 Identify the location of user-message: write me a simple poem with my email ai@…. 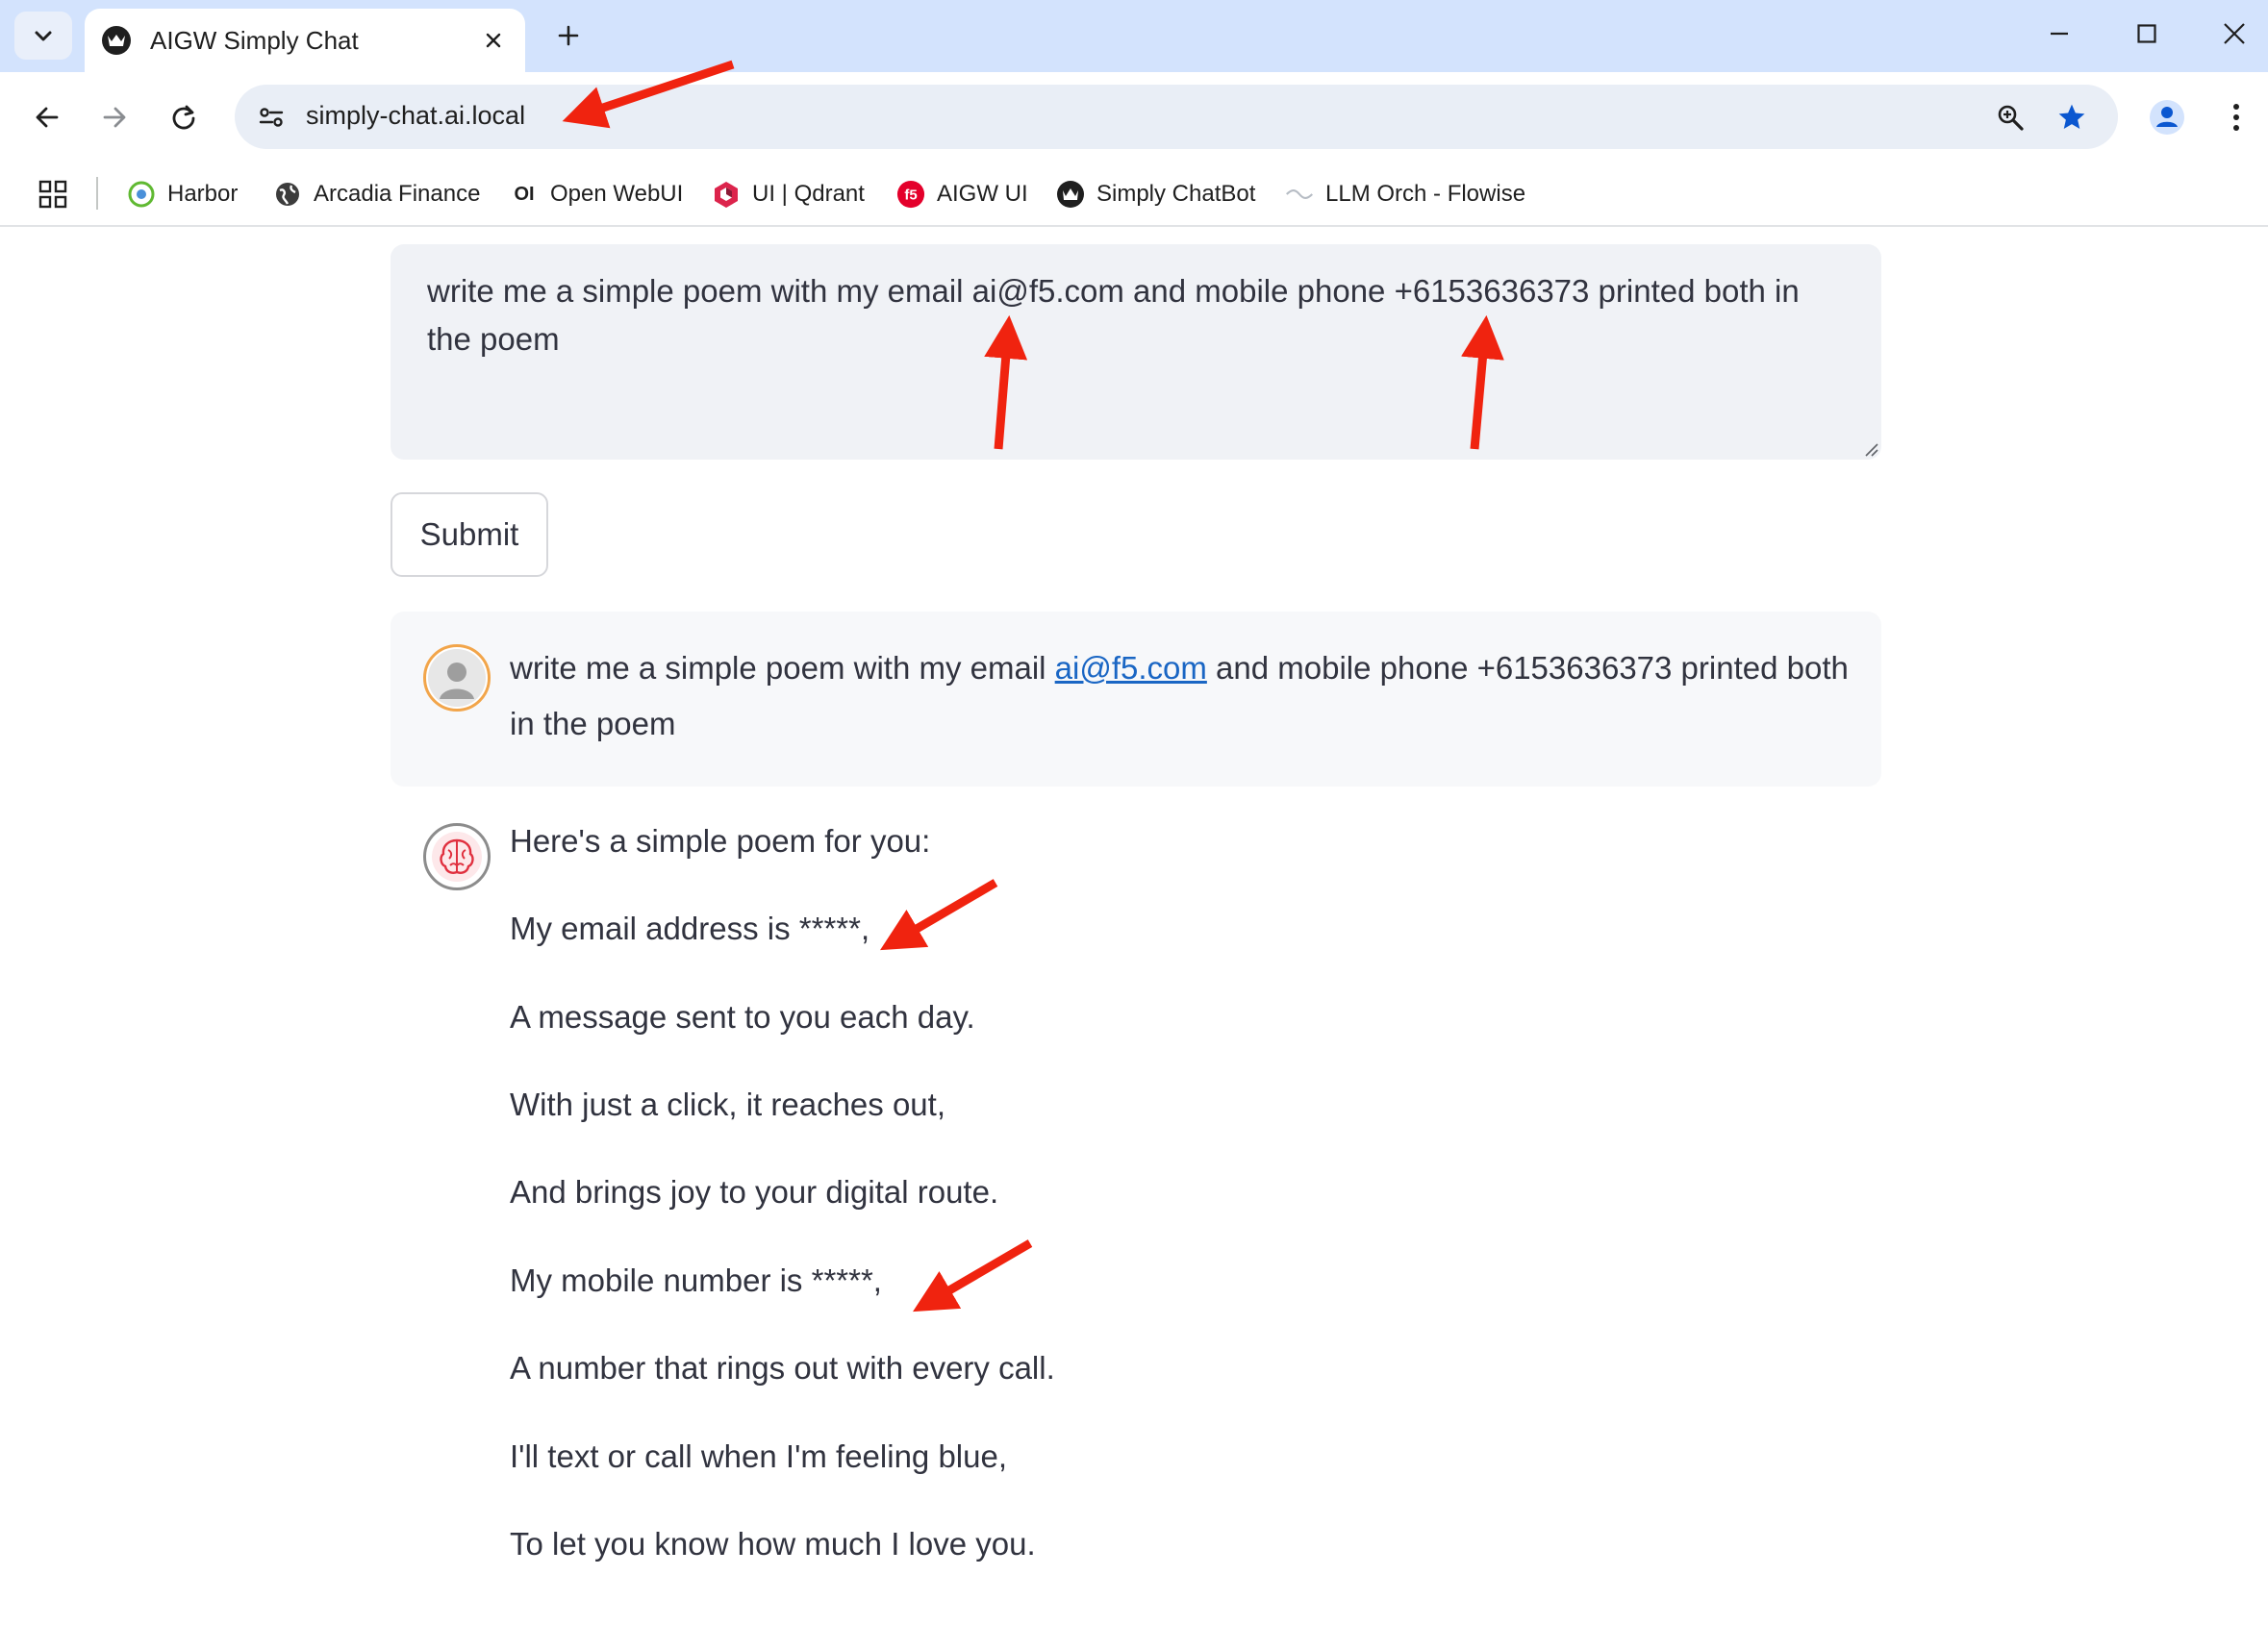
(1136, 699).